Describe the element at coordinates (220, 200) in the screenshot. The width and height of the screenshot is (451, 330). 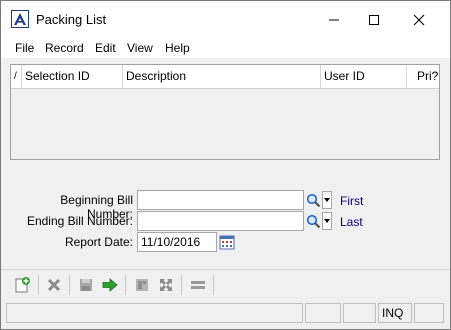
I see `beginning-bill-input` at that location.